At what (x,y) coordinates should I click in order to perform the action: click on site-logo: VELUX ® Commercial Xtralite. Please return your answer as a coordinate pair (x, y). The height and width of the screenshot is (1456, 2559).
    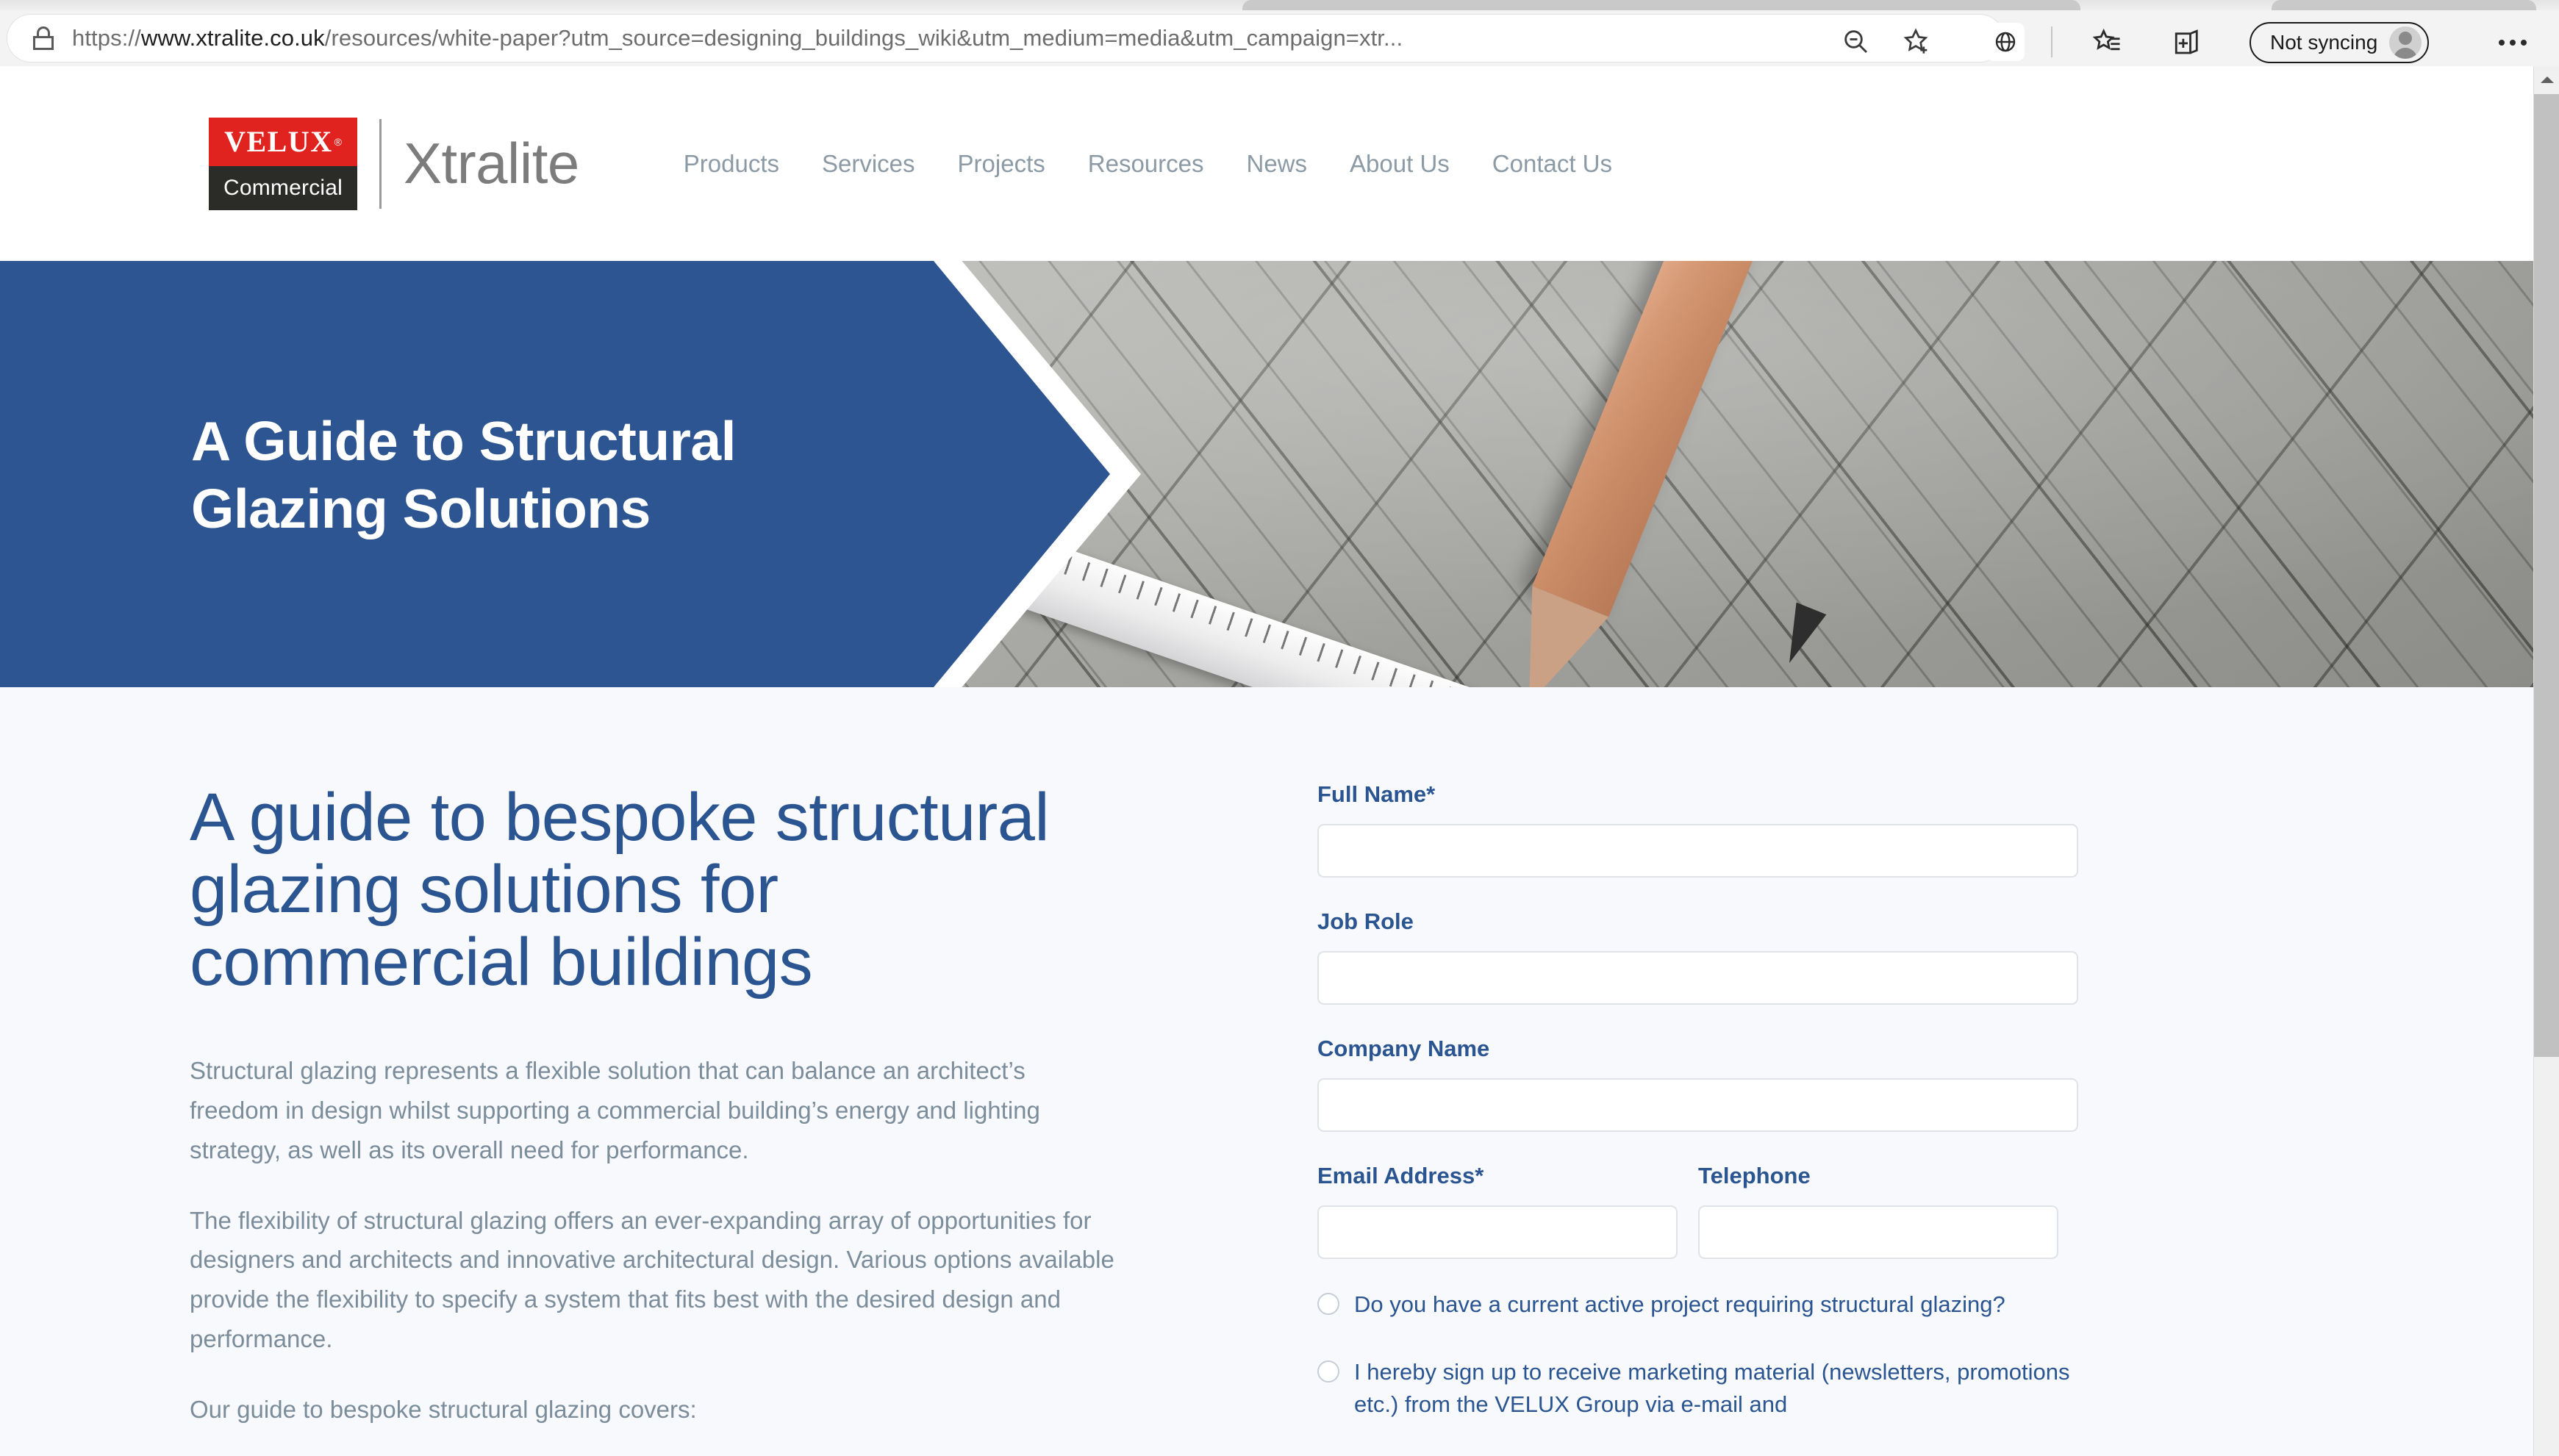
    Looking at the image, I should click on (394, 163).